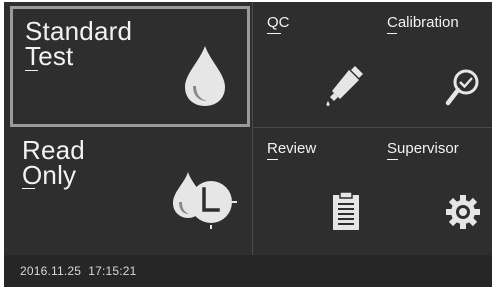 The height and width of the screenshot is (289, 494). Describe the element at coordinates (423, 148) in the screenshot. I see `supervisor-label: Supervisor` at that location.